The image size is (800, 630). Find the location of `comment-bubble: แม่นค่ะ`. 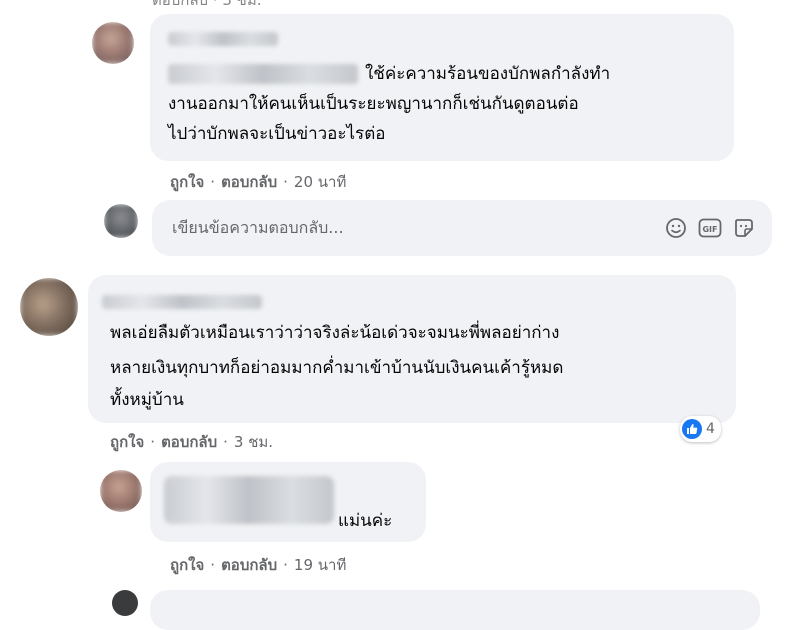

comment-bubble: แม่นค่ะ is located at coordinates (288, 502).